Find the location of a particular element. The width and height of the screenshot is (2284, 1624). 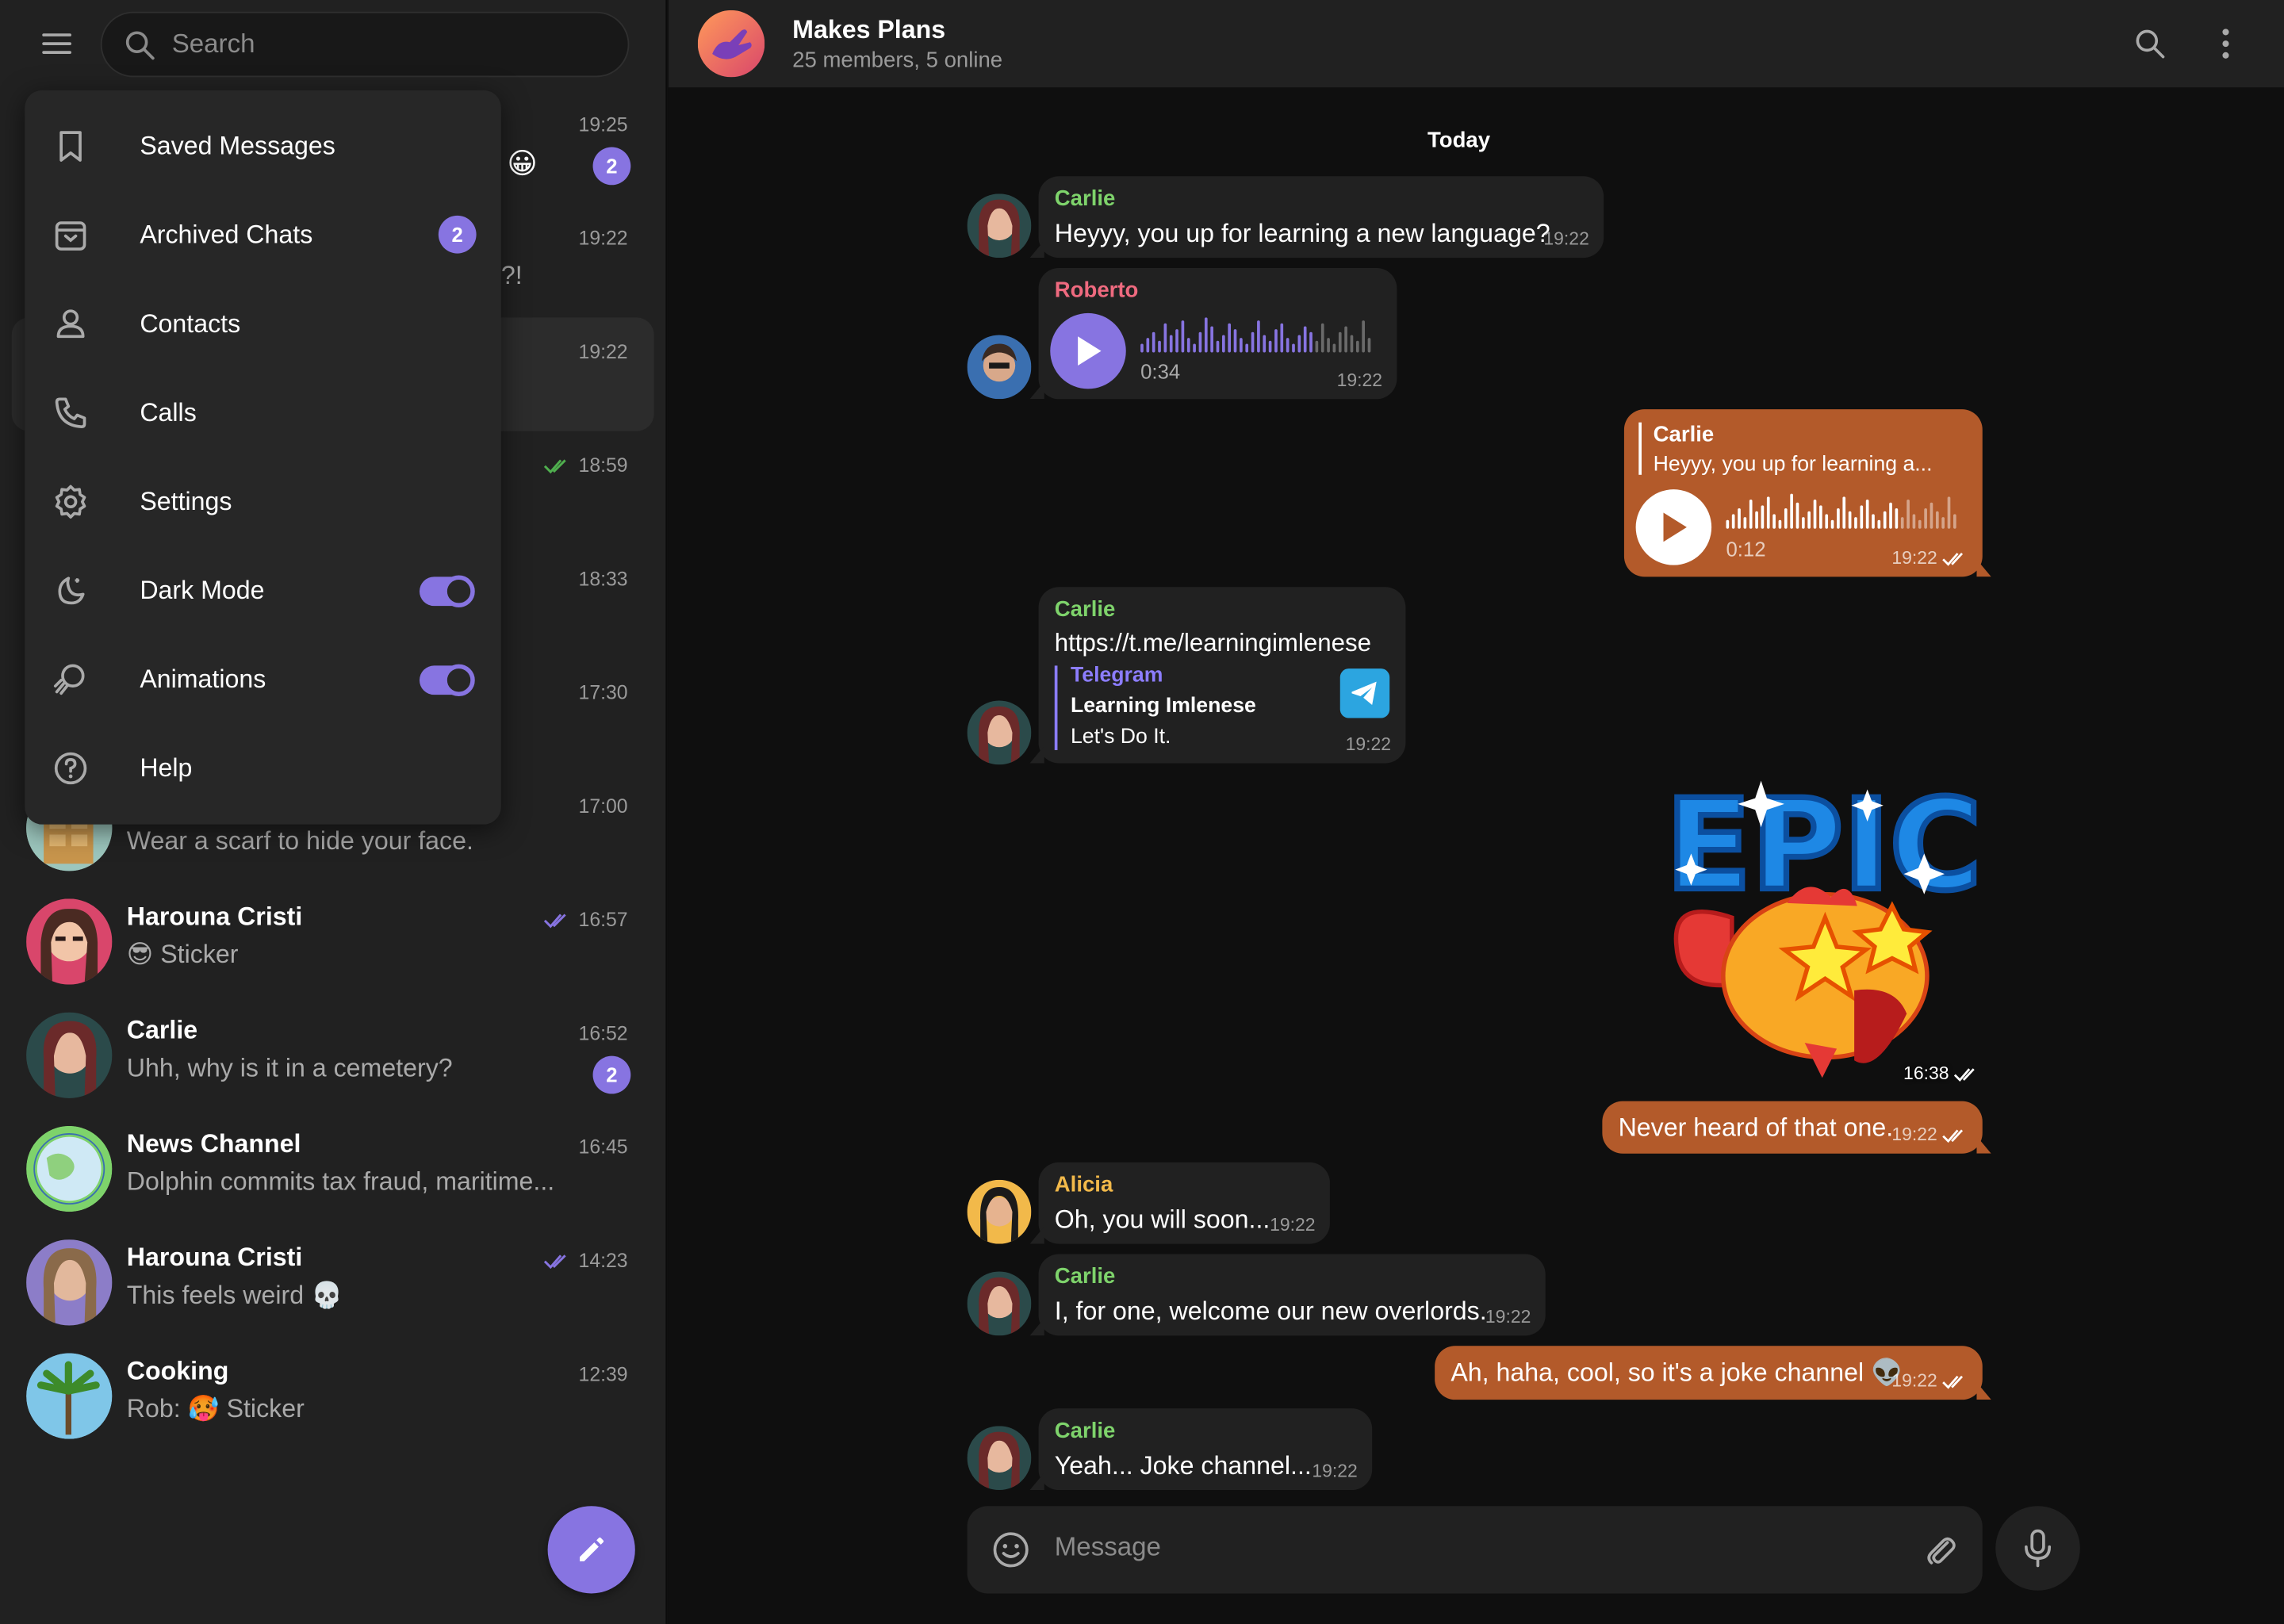

compose-button is located at coordinates (591, 1550).